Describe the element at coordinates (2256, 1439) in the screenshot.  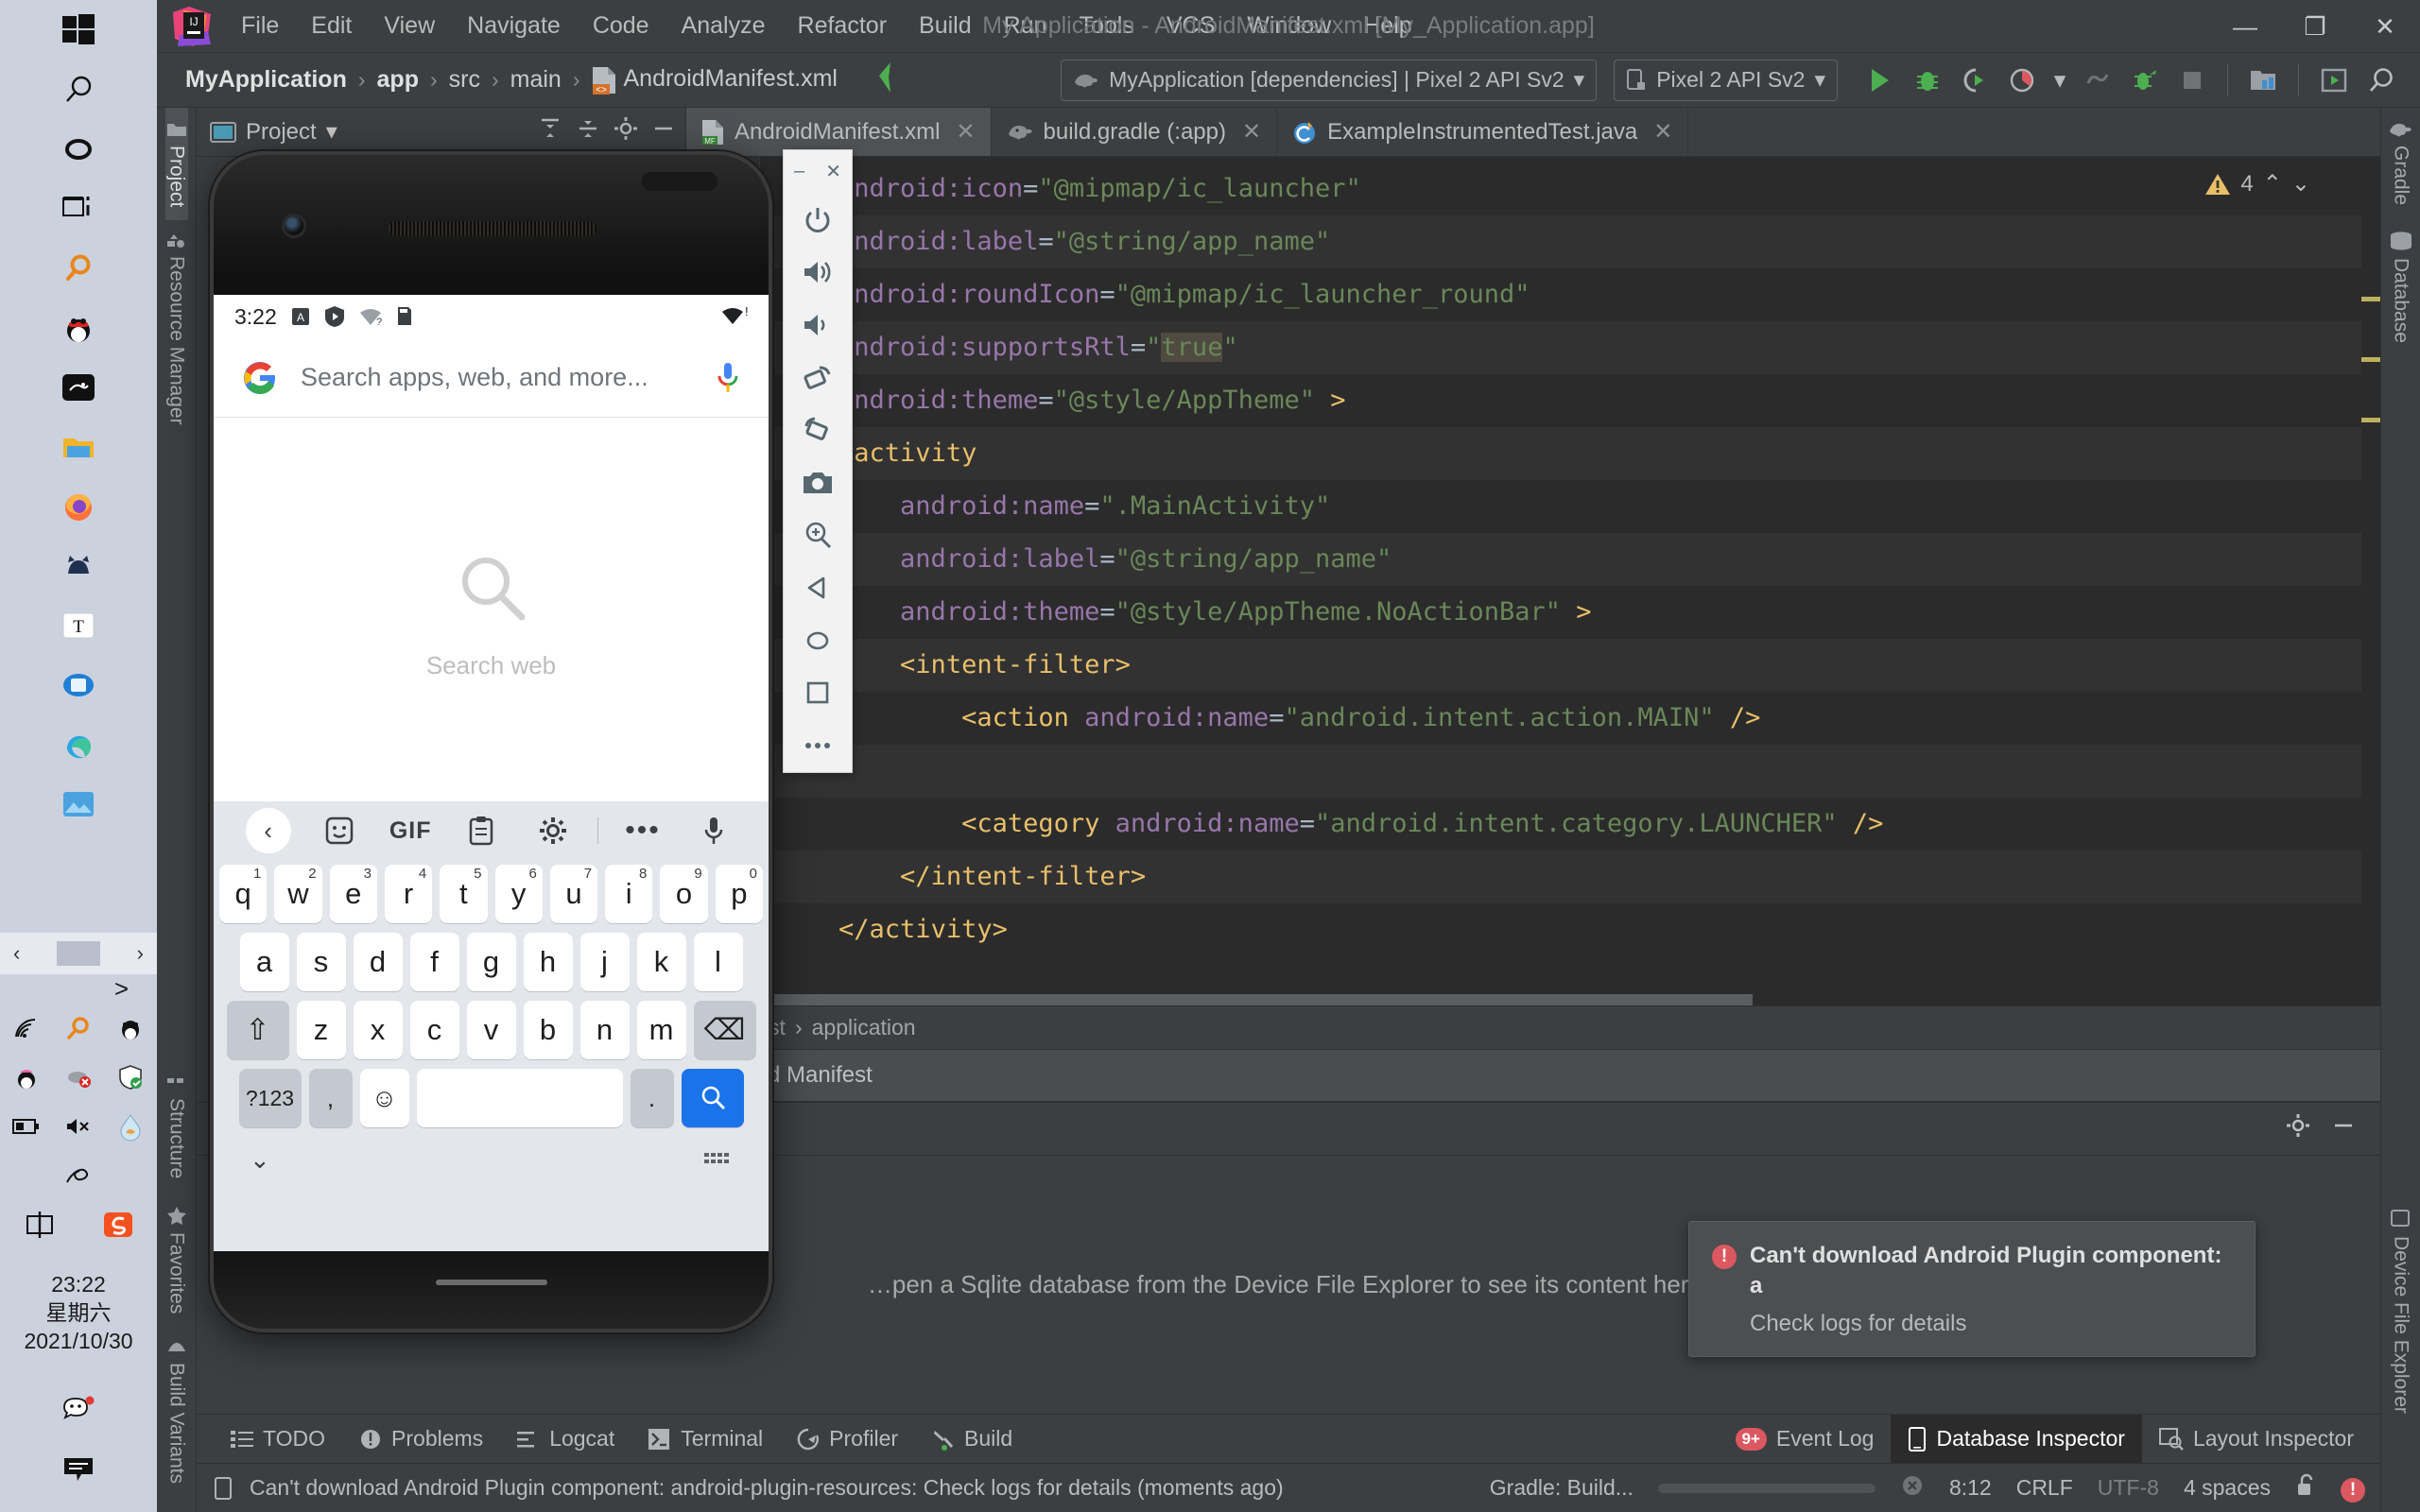
I see `tool-window-layout-inspector: Layout Inspector` at that location.